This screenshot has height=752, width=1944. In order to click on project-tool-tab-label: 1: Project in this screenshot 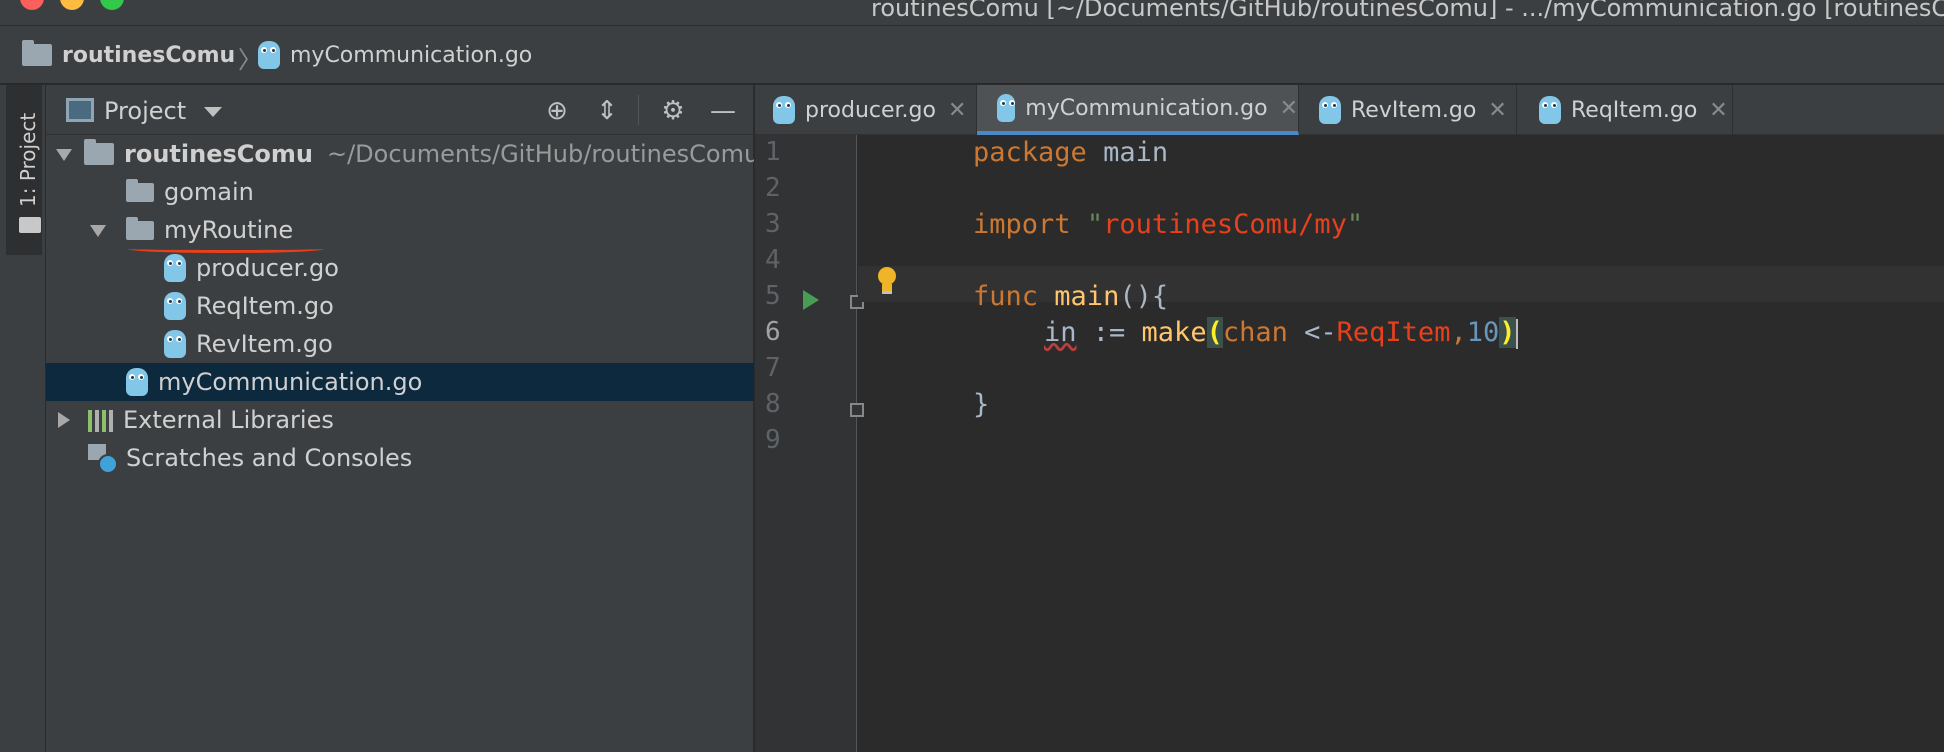, I will do `click(28, 159)`.